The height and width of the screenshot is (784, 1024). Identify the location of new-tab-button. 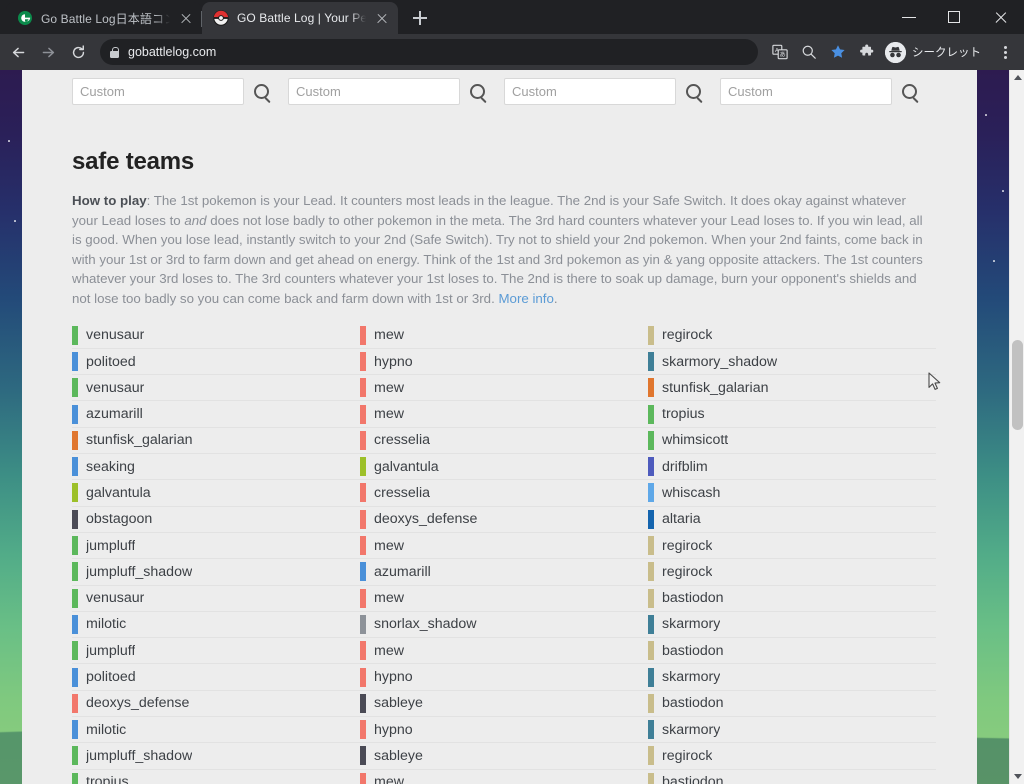
(420, 18).